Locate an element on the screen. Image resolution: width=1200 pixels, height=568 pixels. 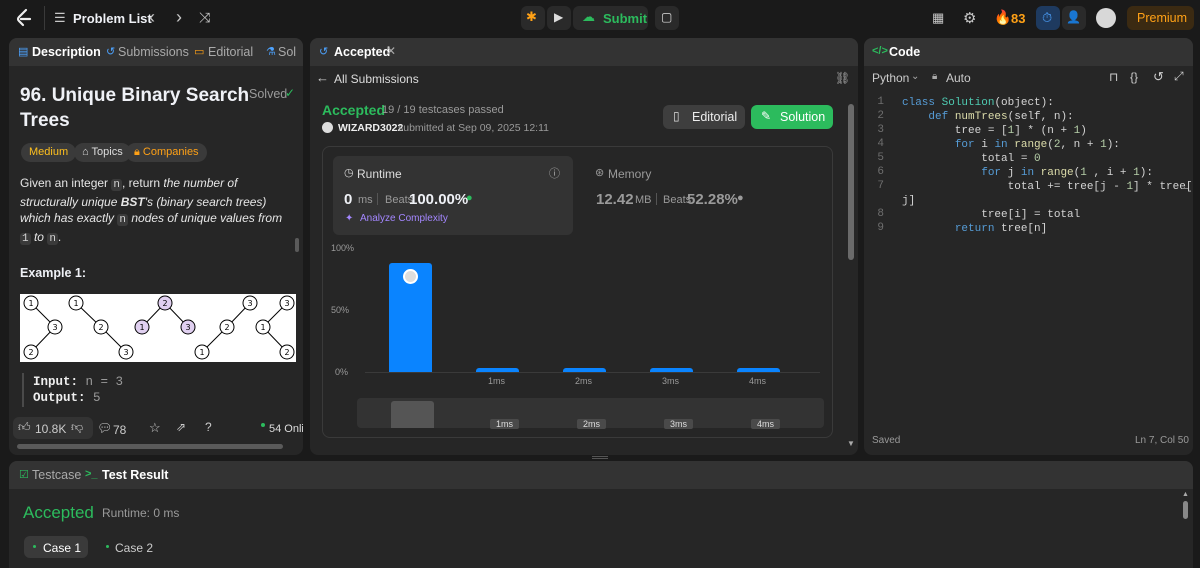
case-1-tab: Case 1 is located at coordinates (56, 547).